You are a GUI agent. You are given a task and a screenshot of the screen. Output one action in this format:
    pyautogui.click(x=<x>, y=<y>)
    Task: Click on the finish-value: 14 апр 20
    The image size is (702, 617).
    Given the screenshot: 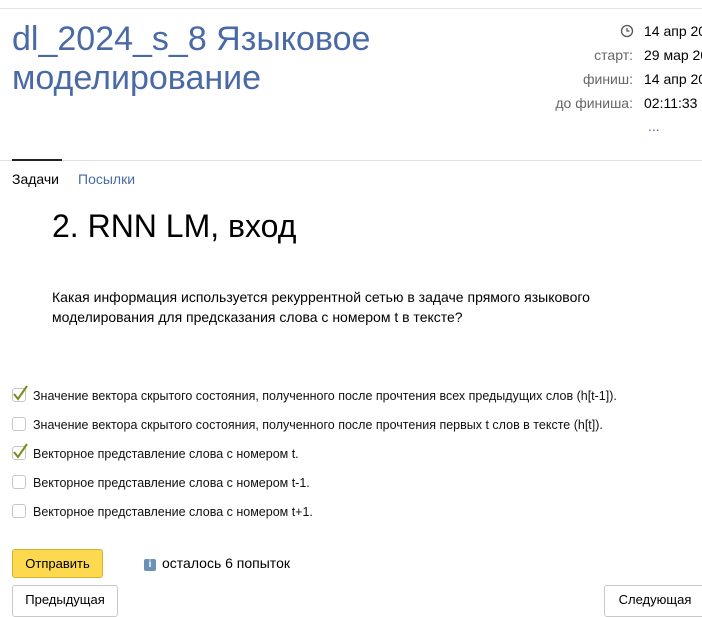 What is the action you would take?
    pyautogui.click(x=673, y=79)
    